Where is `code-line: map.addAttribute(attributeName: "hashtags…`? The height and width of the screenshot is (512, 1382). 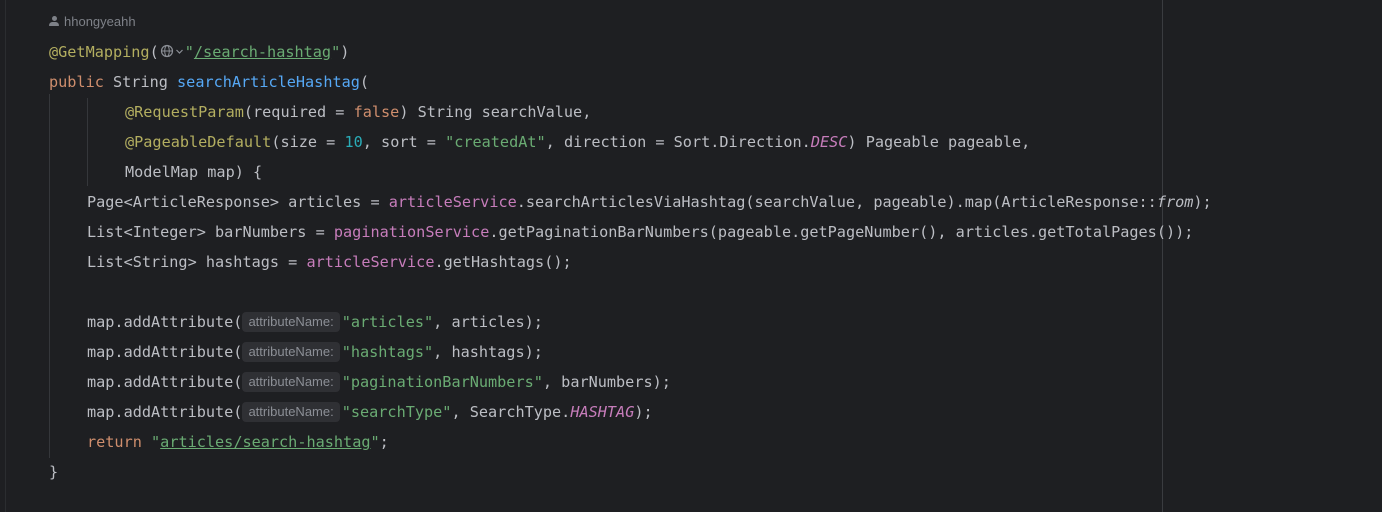 code-line: map.addAttribute(attributeName: "hashtags… is located at coordinates (315, 352).